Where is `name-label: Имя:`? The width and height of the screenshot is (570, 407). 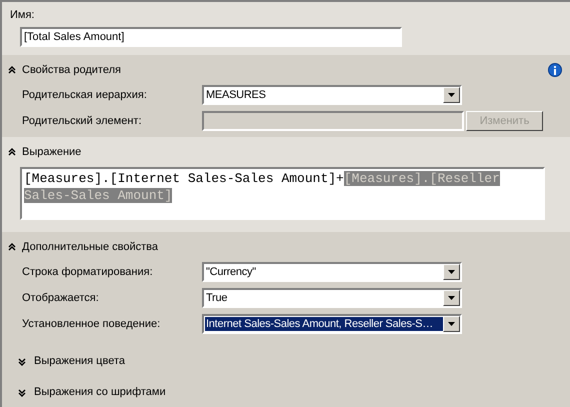
name-label: Имя: is located at coordinates (23, 15).